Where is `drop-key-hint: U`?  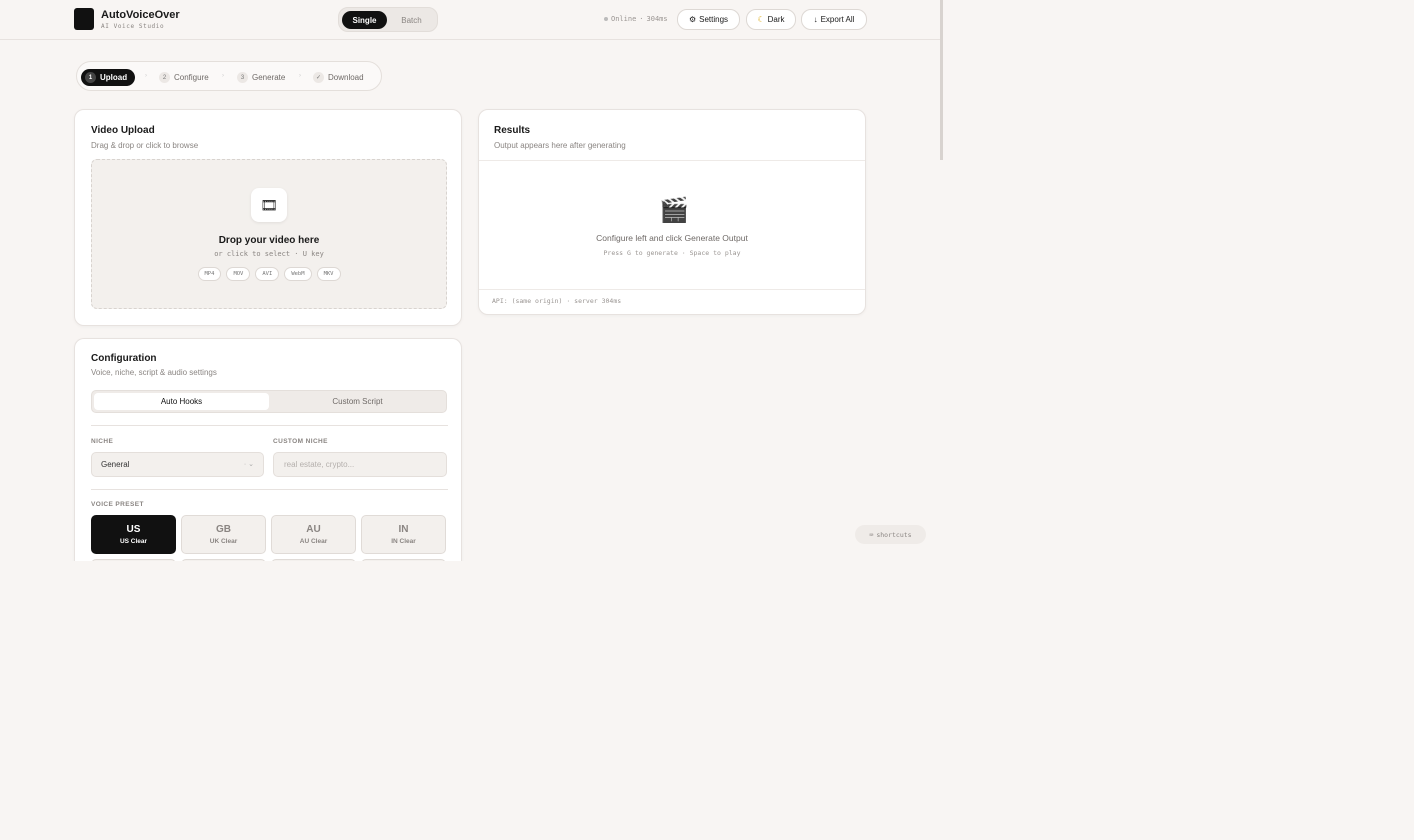 drop-key-hint: U is located at coordinates (304, 254).